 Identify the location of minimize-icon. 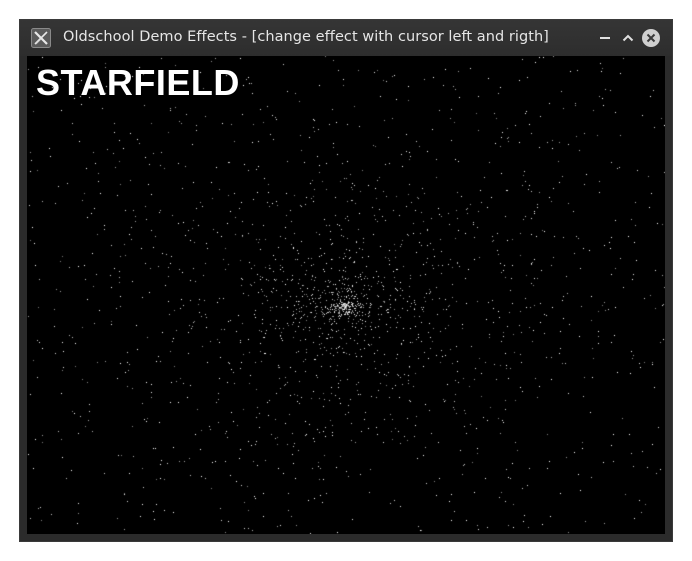
(605, 38).